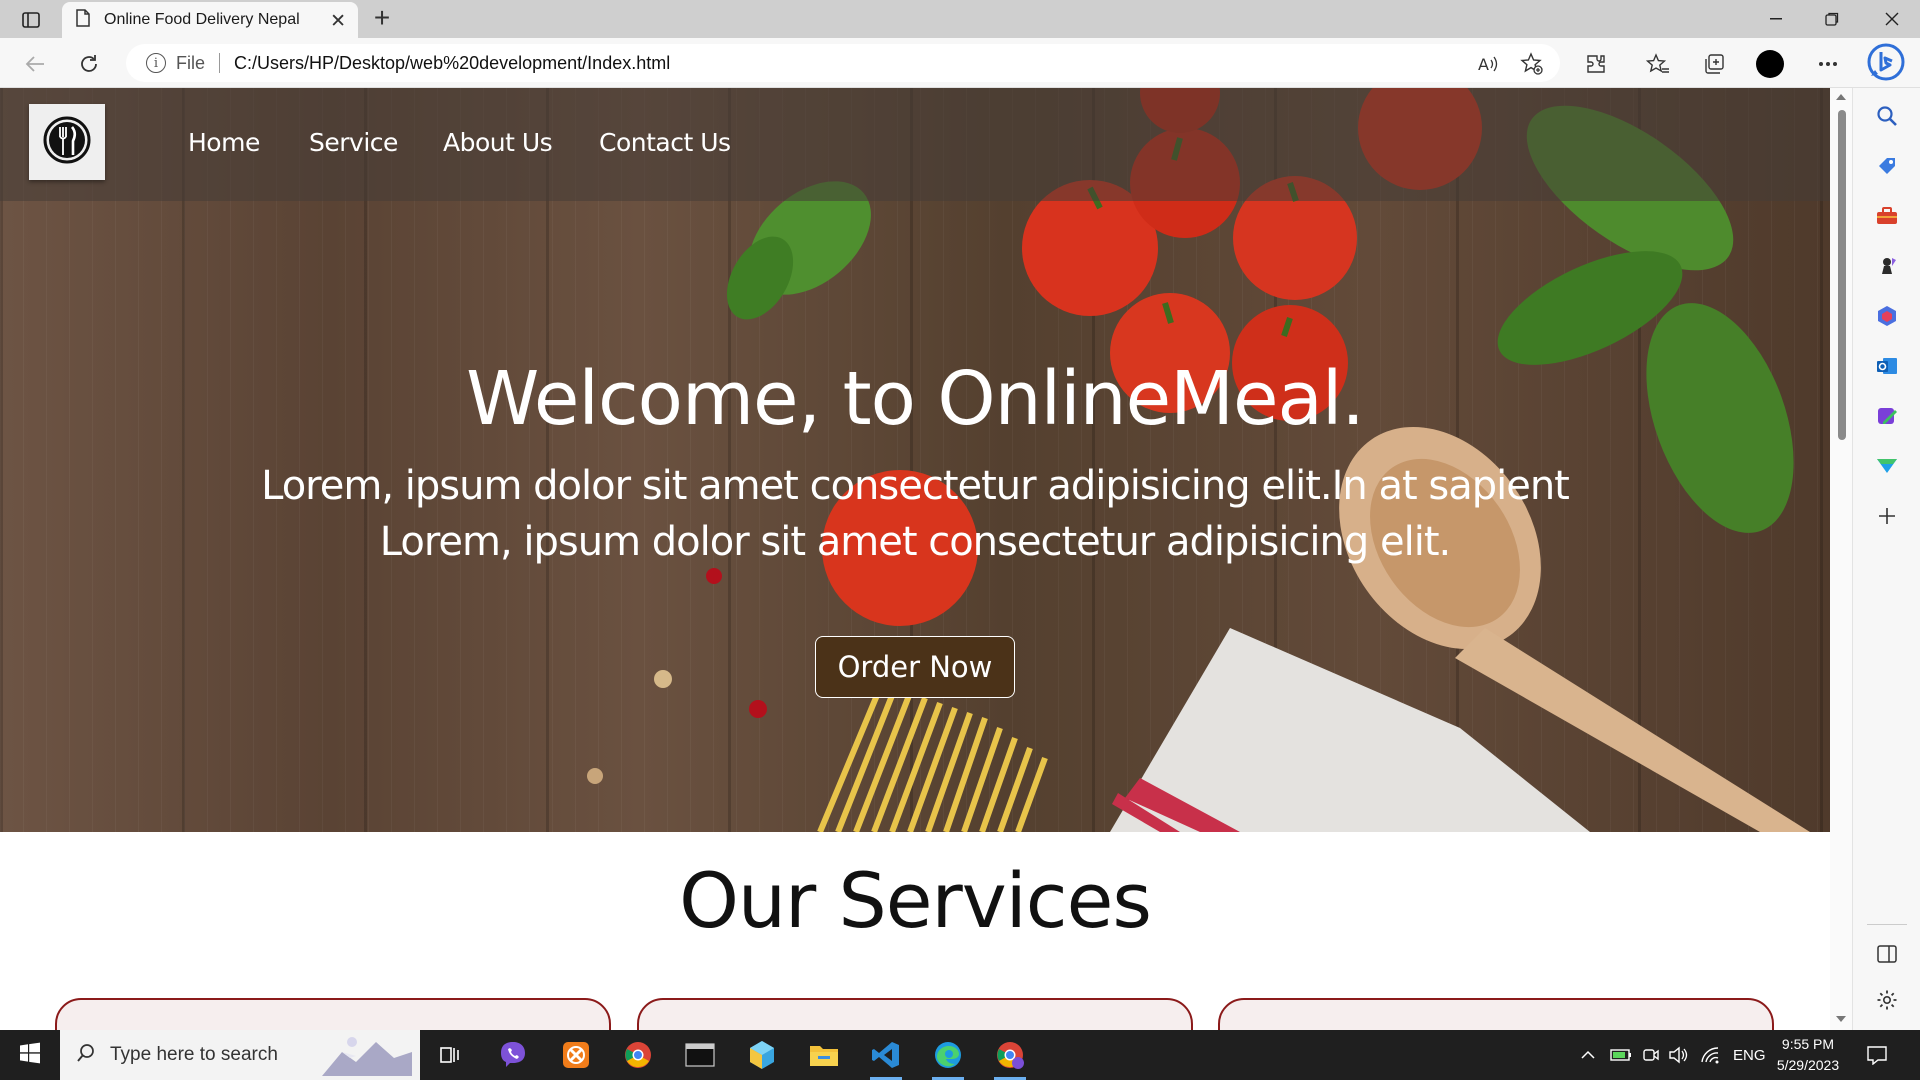  I want to click on viber-icon, so click(513, 1055).